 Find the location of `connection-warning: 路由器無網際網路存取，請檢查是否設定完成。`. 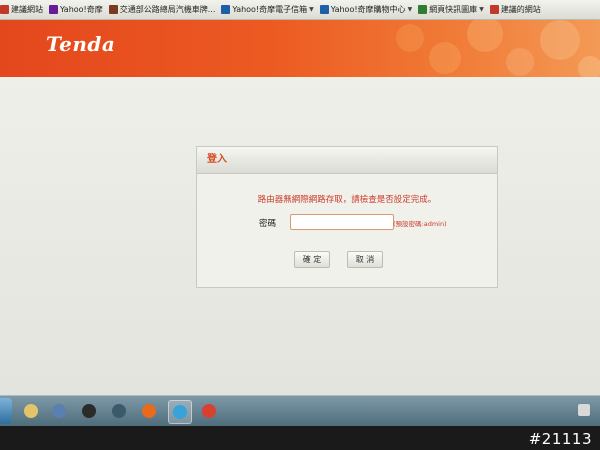

connection-warning: 路由器無網際網路存取，請檢查是否設定完成。 is located at coordinates (347, 200).